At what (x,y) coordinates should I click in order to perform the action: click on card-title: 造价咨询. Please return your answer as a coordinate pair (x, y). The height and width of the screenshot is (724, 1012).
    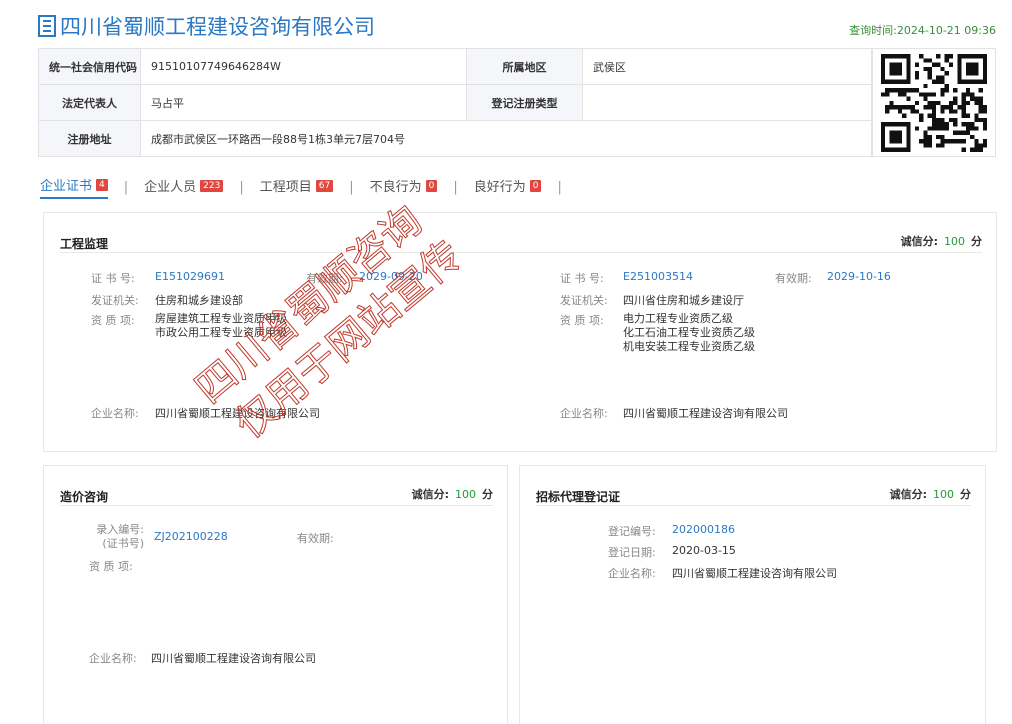
    Looking at the image, I should click on (84, 497).